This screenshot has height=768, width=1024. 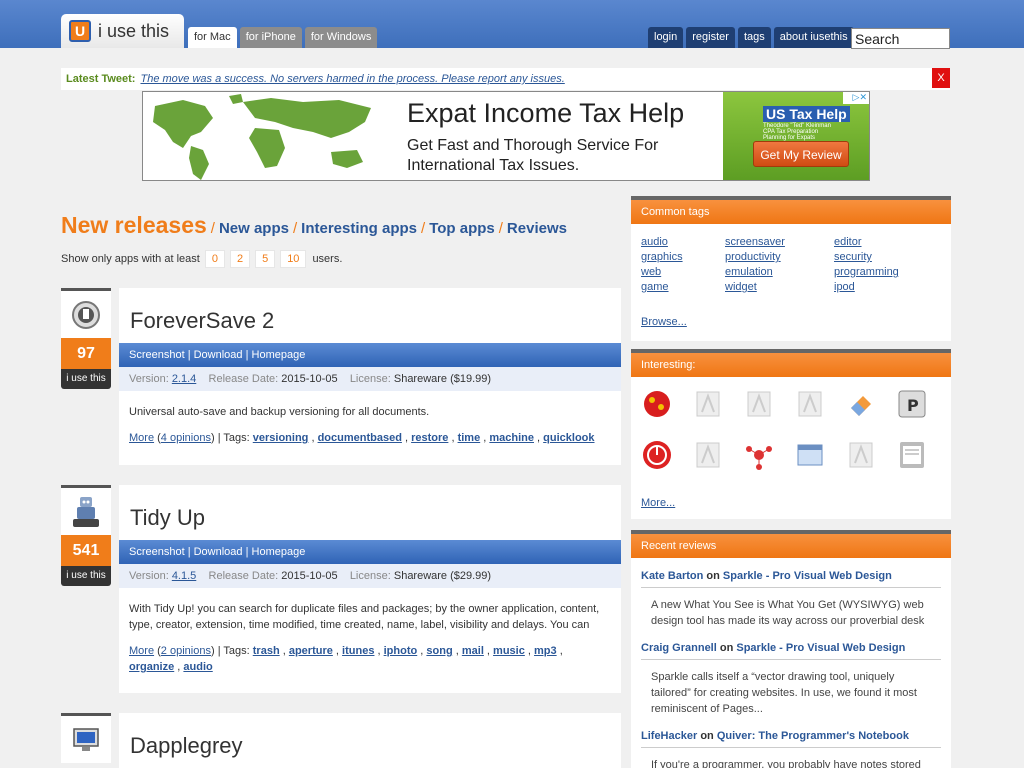 What do you see at coordinates (511, 438) in the screenshot?
I see `tag-link: machine` at bounding box center [511, 438].